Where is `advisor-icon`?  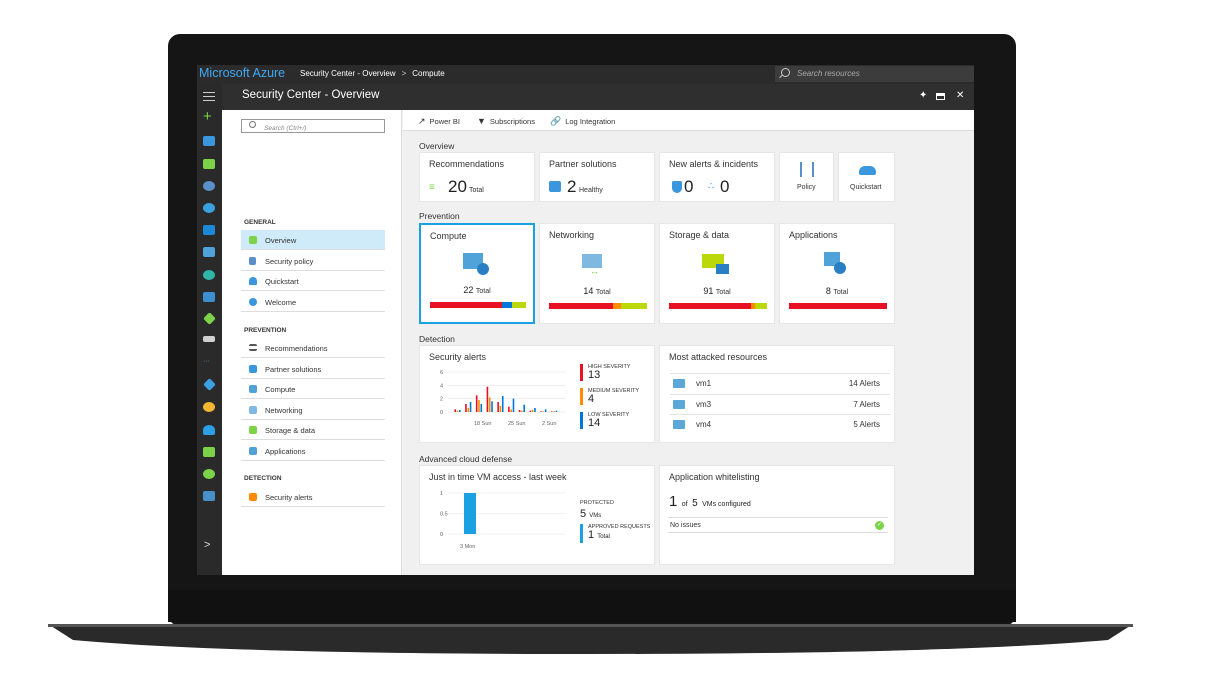 advisor-icon is located at coordinates (209, 384).